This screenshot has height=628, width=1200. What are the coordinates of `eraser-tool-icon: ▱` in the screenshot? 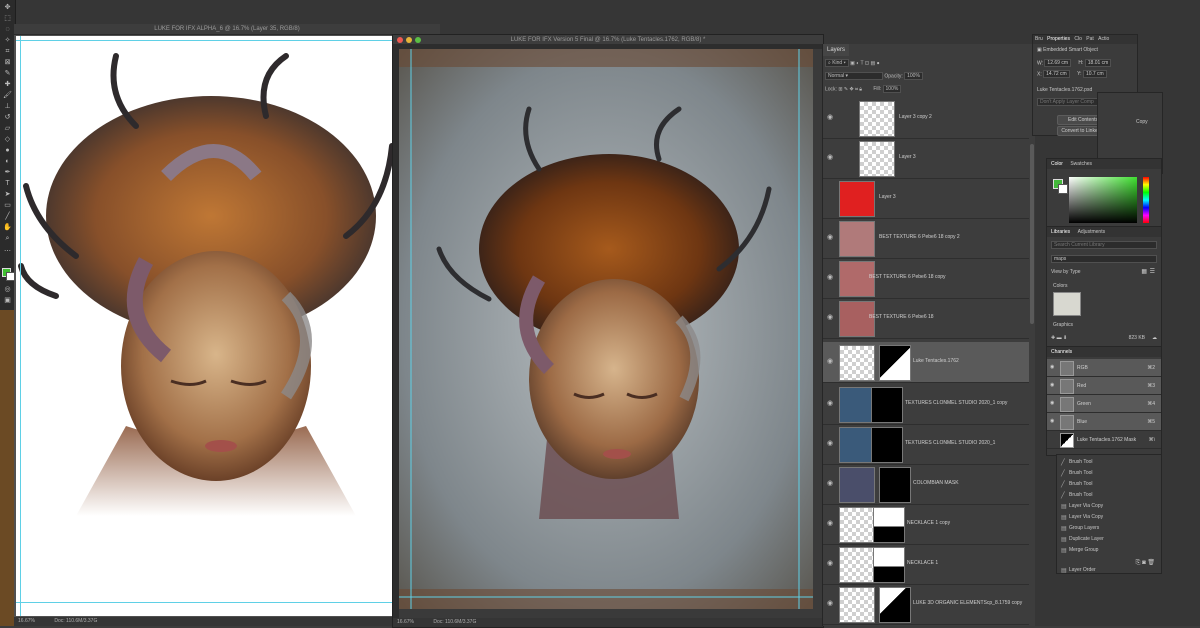 It's located at (7, 128).